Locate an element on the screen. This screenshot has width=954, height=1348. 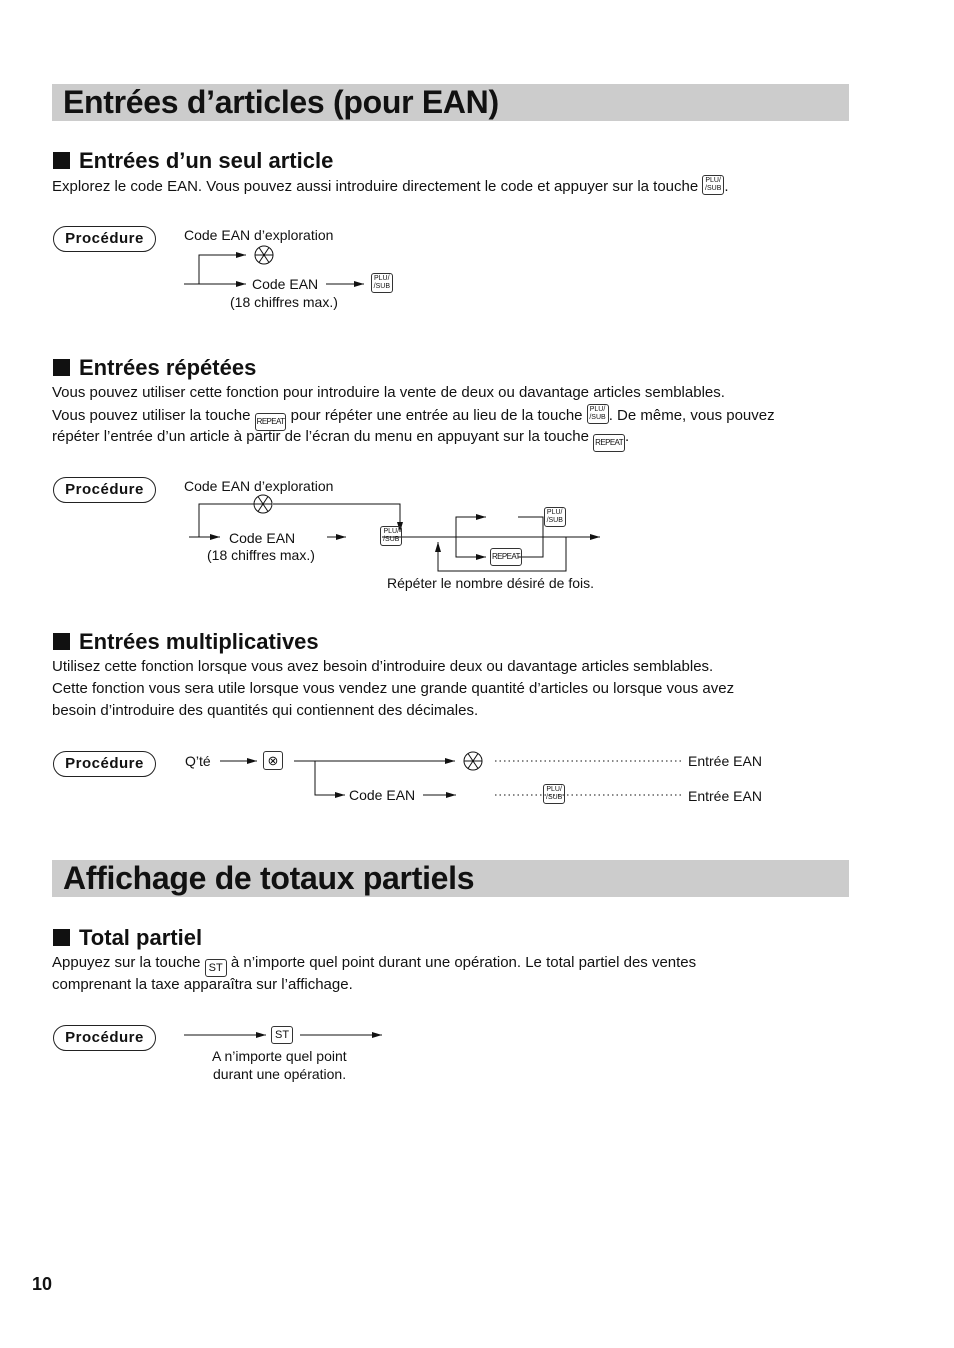
section-title-bar: Affichage de totaux partiels is located at coordinates (450, 878).